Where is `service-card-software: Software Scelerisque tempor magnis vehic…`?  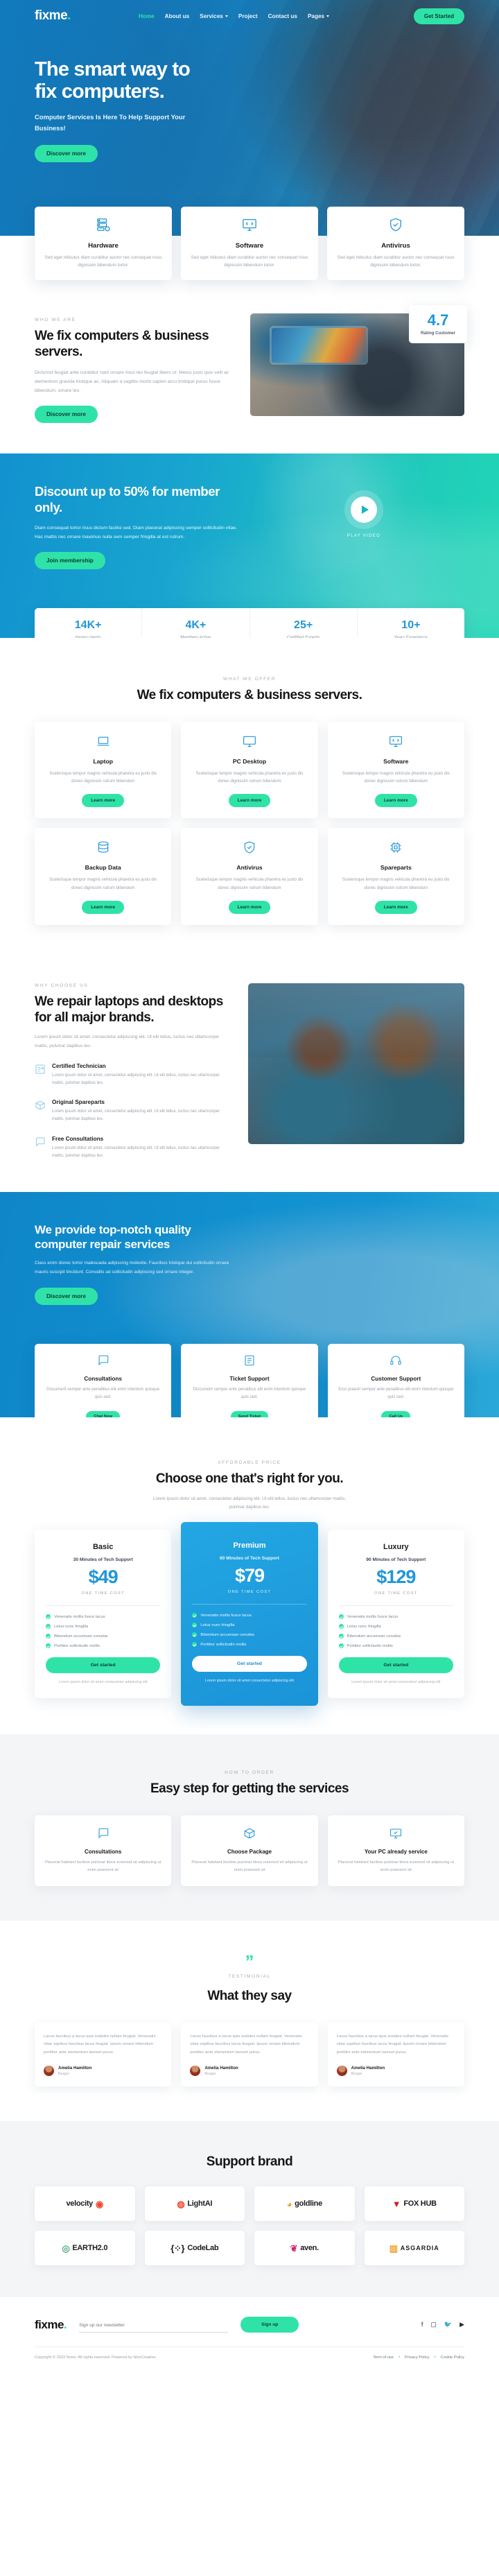
service-card-software: Software Scelerisque tempor magnis vehic… is located at coordinates (395, 770).